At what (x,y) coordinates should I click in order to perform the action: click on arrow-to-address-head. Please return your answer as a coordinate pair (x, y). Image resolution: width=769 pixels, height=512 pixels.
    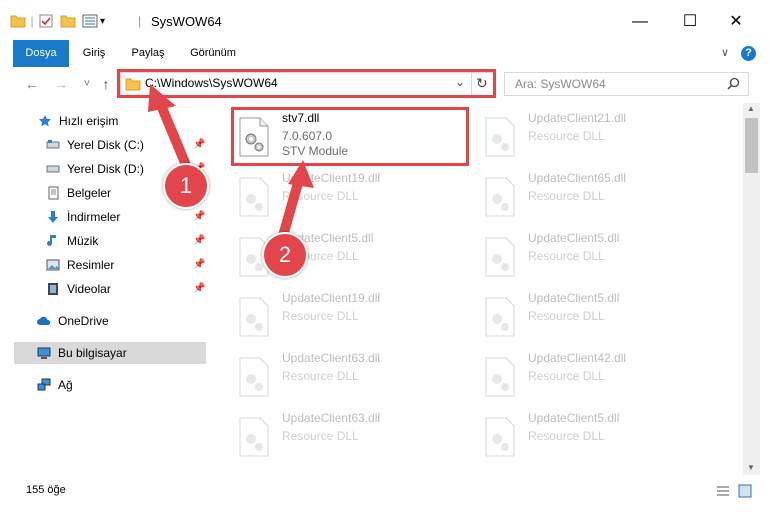
    Looking at the image, I should click on (162, 98).